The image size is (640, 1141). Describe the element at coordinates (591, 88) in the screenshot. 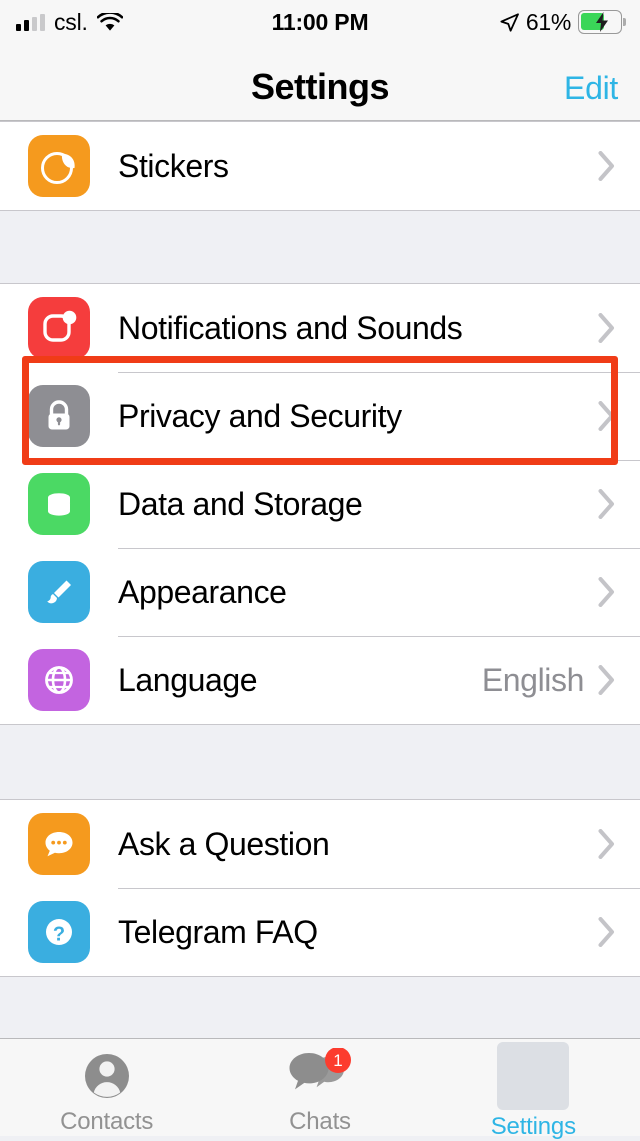

I see `edit-button: Edit` at that location.